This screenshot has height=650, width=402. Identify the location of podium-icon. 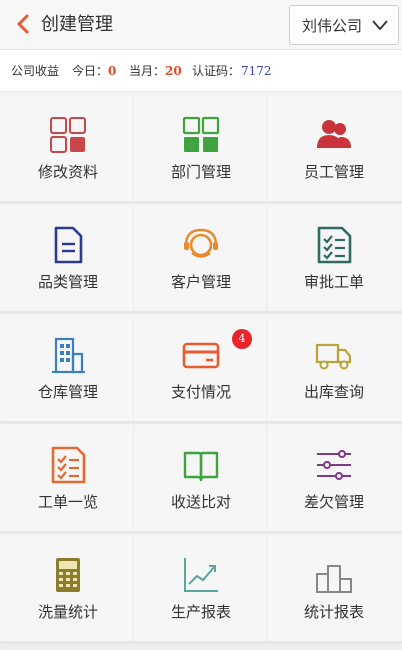
(334, 579).